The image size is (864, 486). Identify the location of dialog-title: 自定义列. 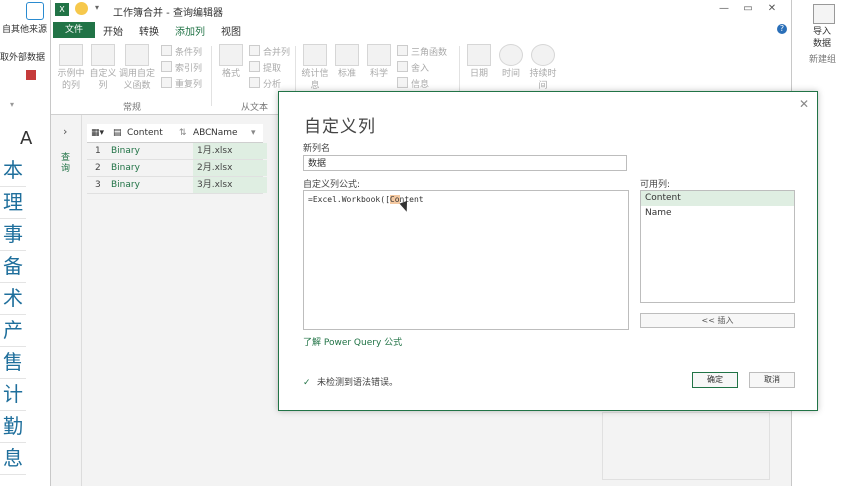
(340, 127).